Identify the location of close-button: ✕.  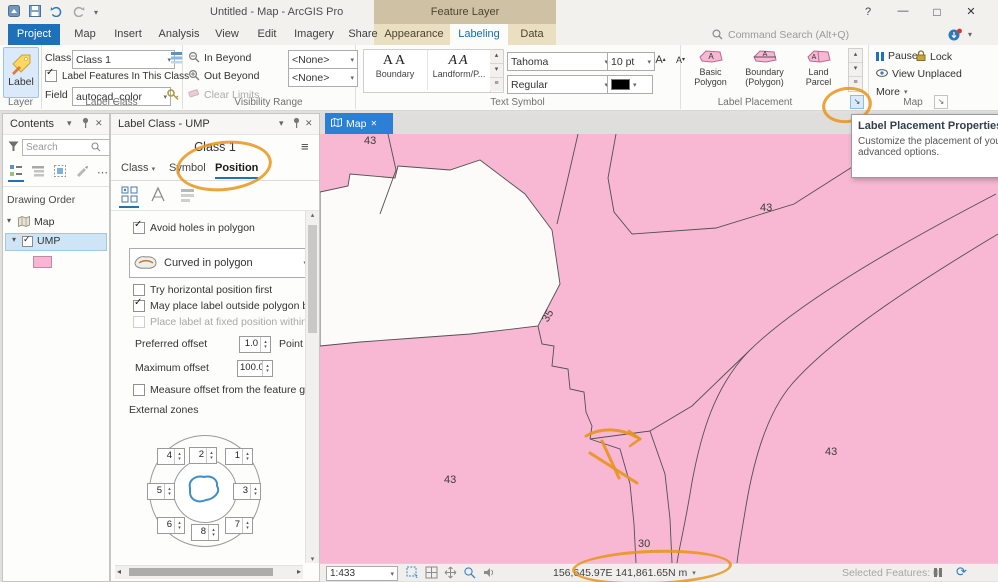
(971, 12).